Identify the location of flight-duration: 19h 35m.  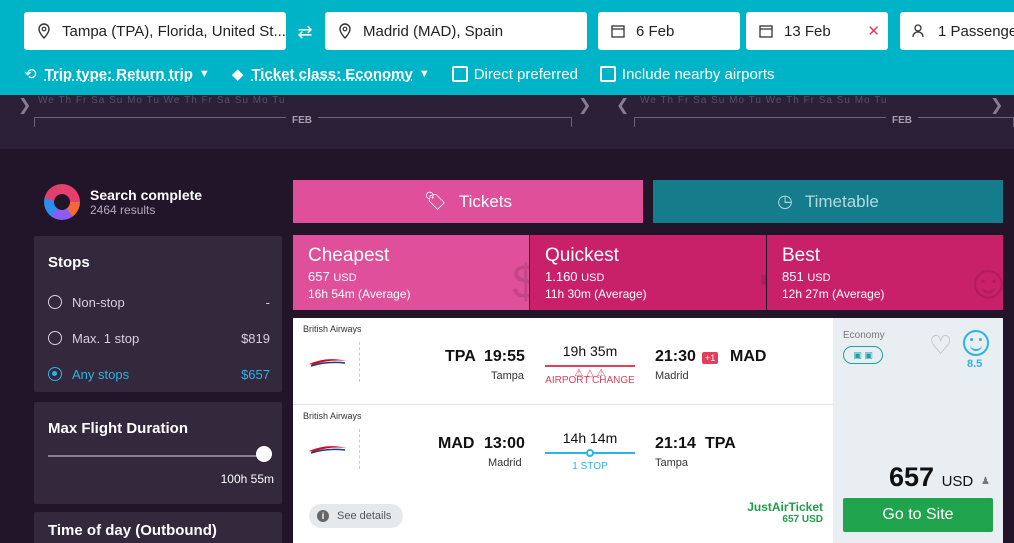
(590, 351).